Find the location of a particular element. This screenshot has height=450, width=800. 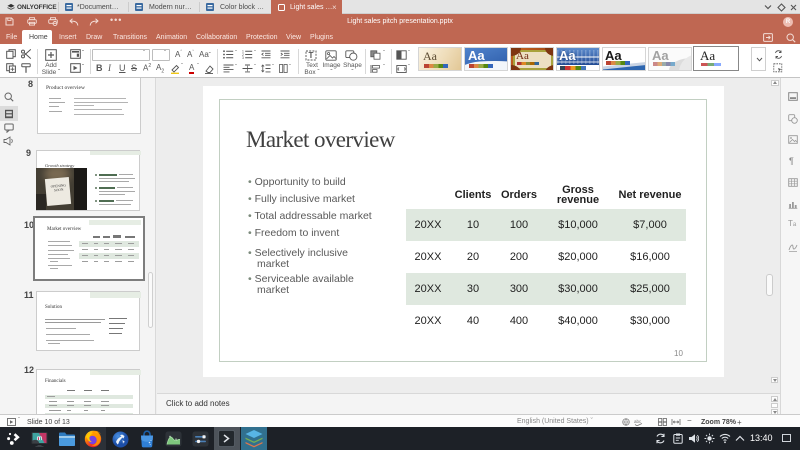

svg-text: abc is located at coordinates (638, 421).